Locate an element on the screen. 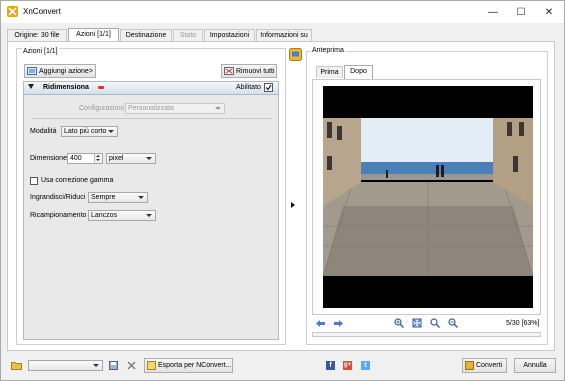  mode-select: Lato più corto is located at coordinates (89, 131).